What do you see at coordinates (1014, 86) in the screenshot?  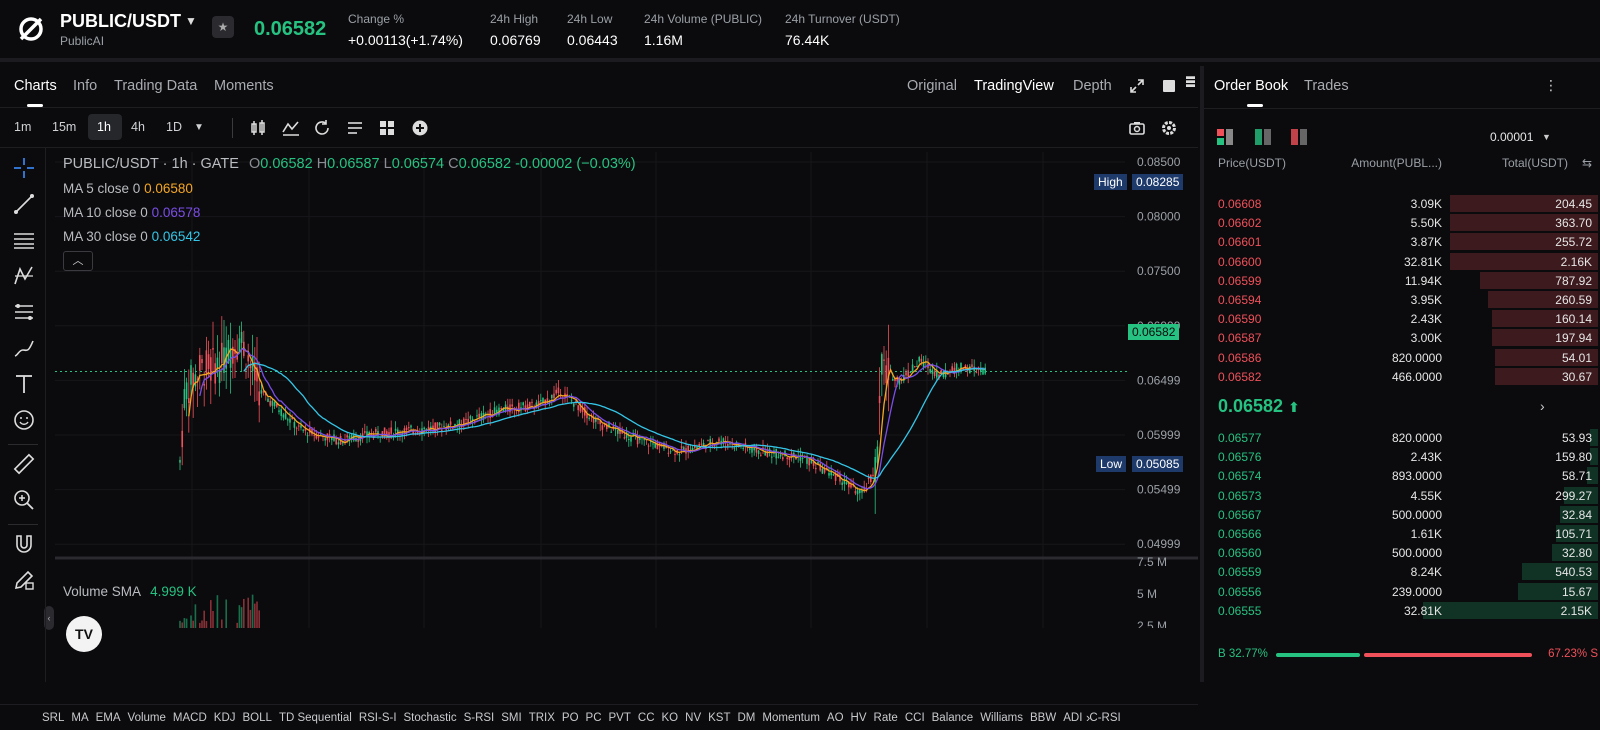 I see `view-tradingview: TradingView` at bounding box center [1014, 86].